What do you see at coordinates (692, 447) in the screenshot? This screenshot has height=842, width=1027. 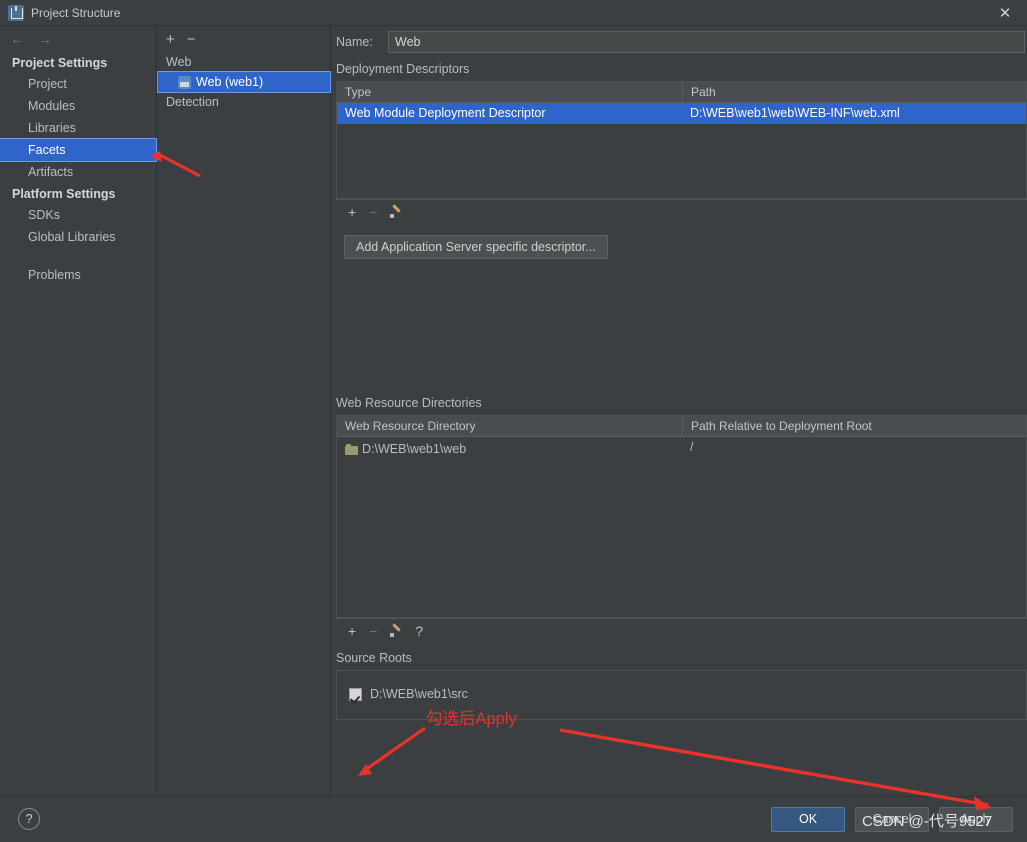 I see `cell-path-relative: /` at bounding box center [692, 447].